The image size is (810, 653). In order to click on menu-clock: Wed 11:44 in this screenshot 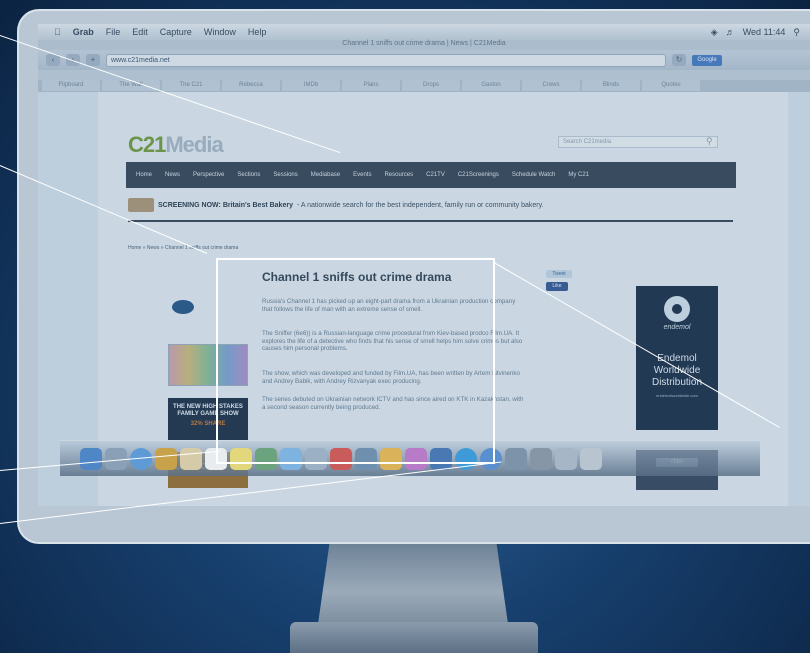, I will do `click(764, 32)`.